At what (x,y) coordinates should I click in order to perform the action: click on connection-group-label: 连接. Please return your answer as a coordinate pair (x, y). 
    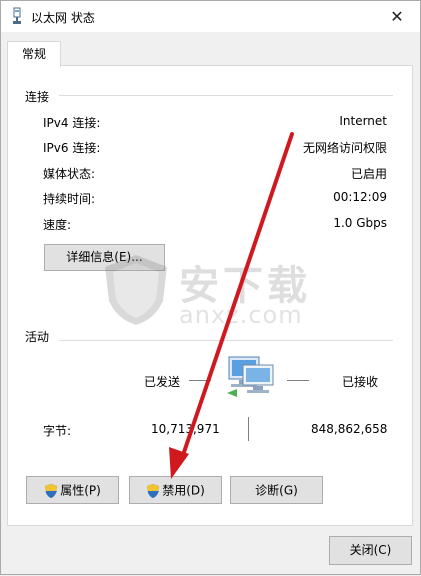
    Looking at the image, I should click on (37, 96).